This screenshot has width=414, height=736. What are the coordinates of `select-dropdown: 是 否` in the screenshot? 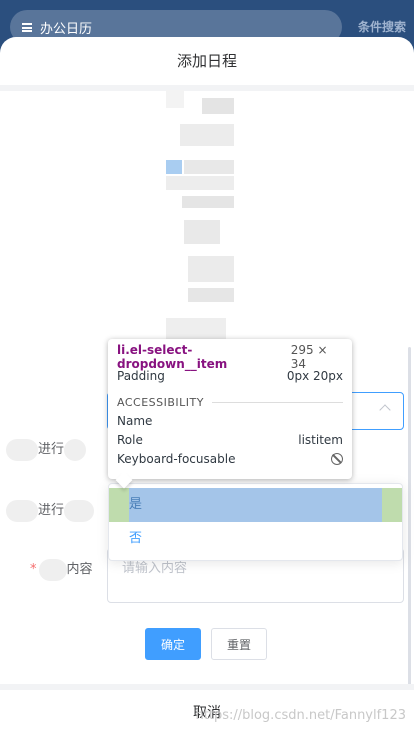 It's located at (255, 522).